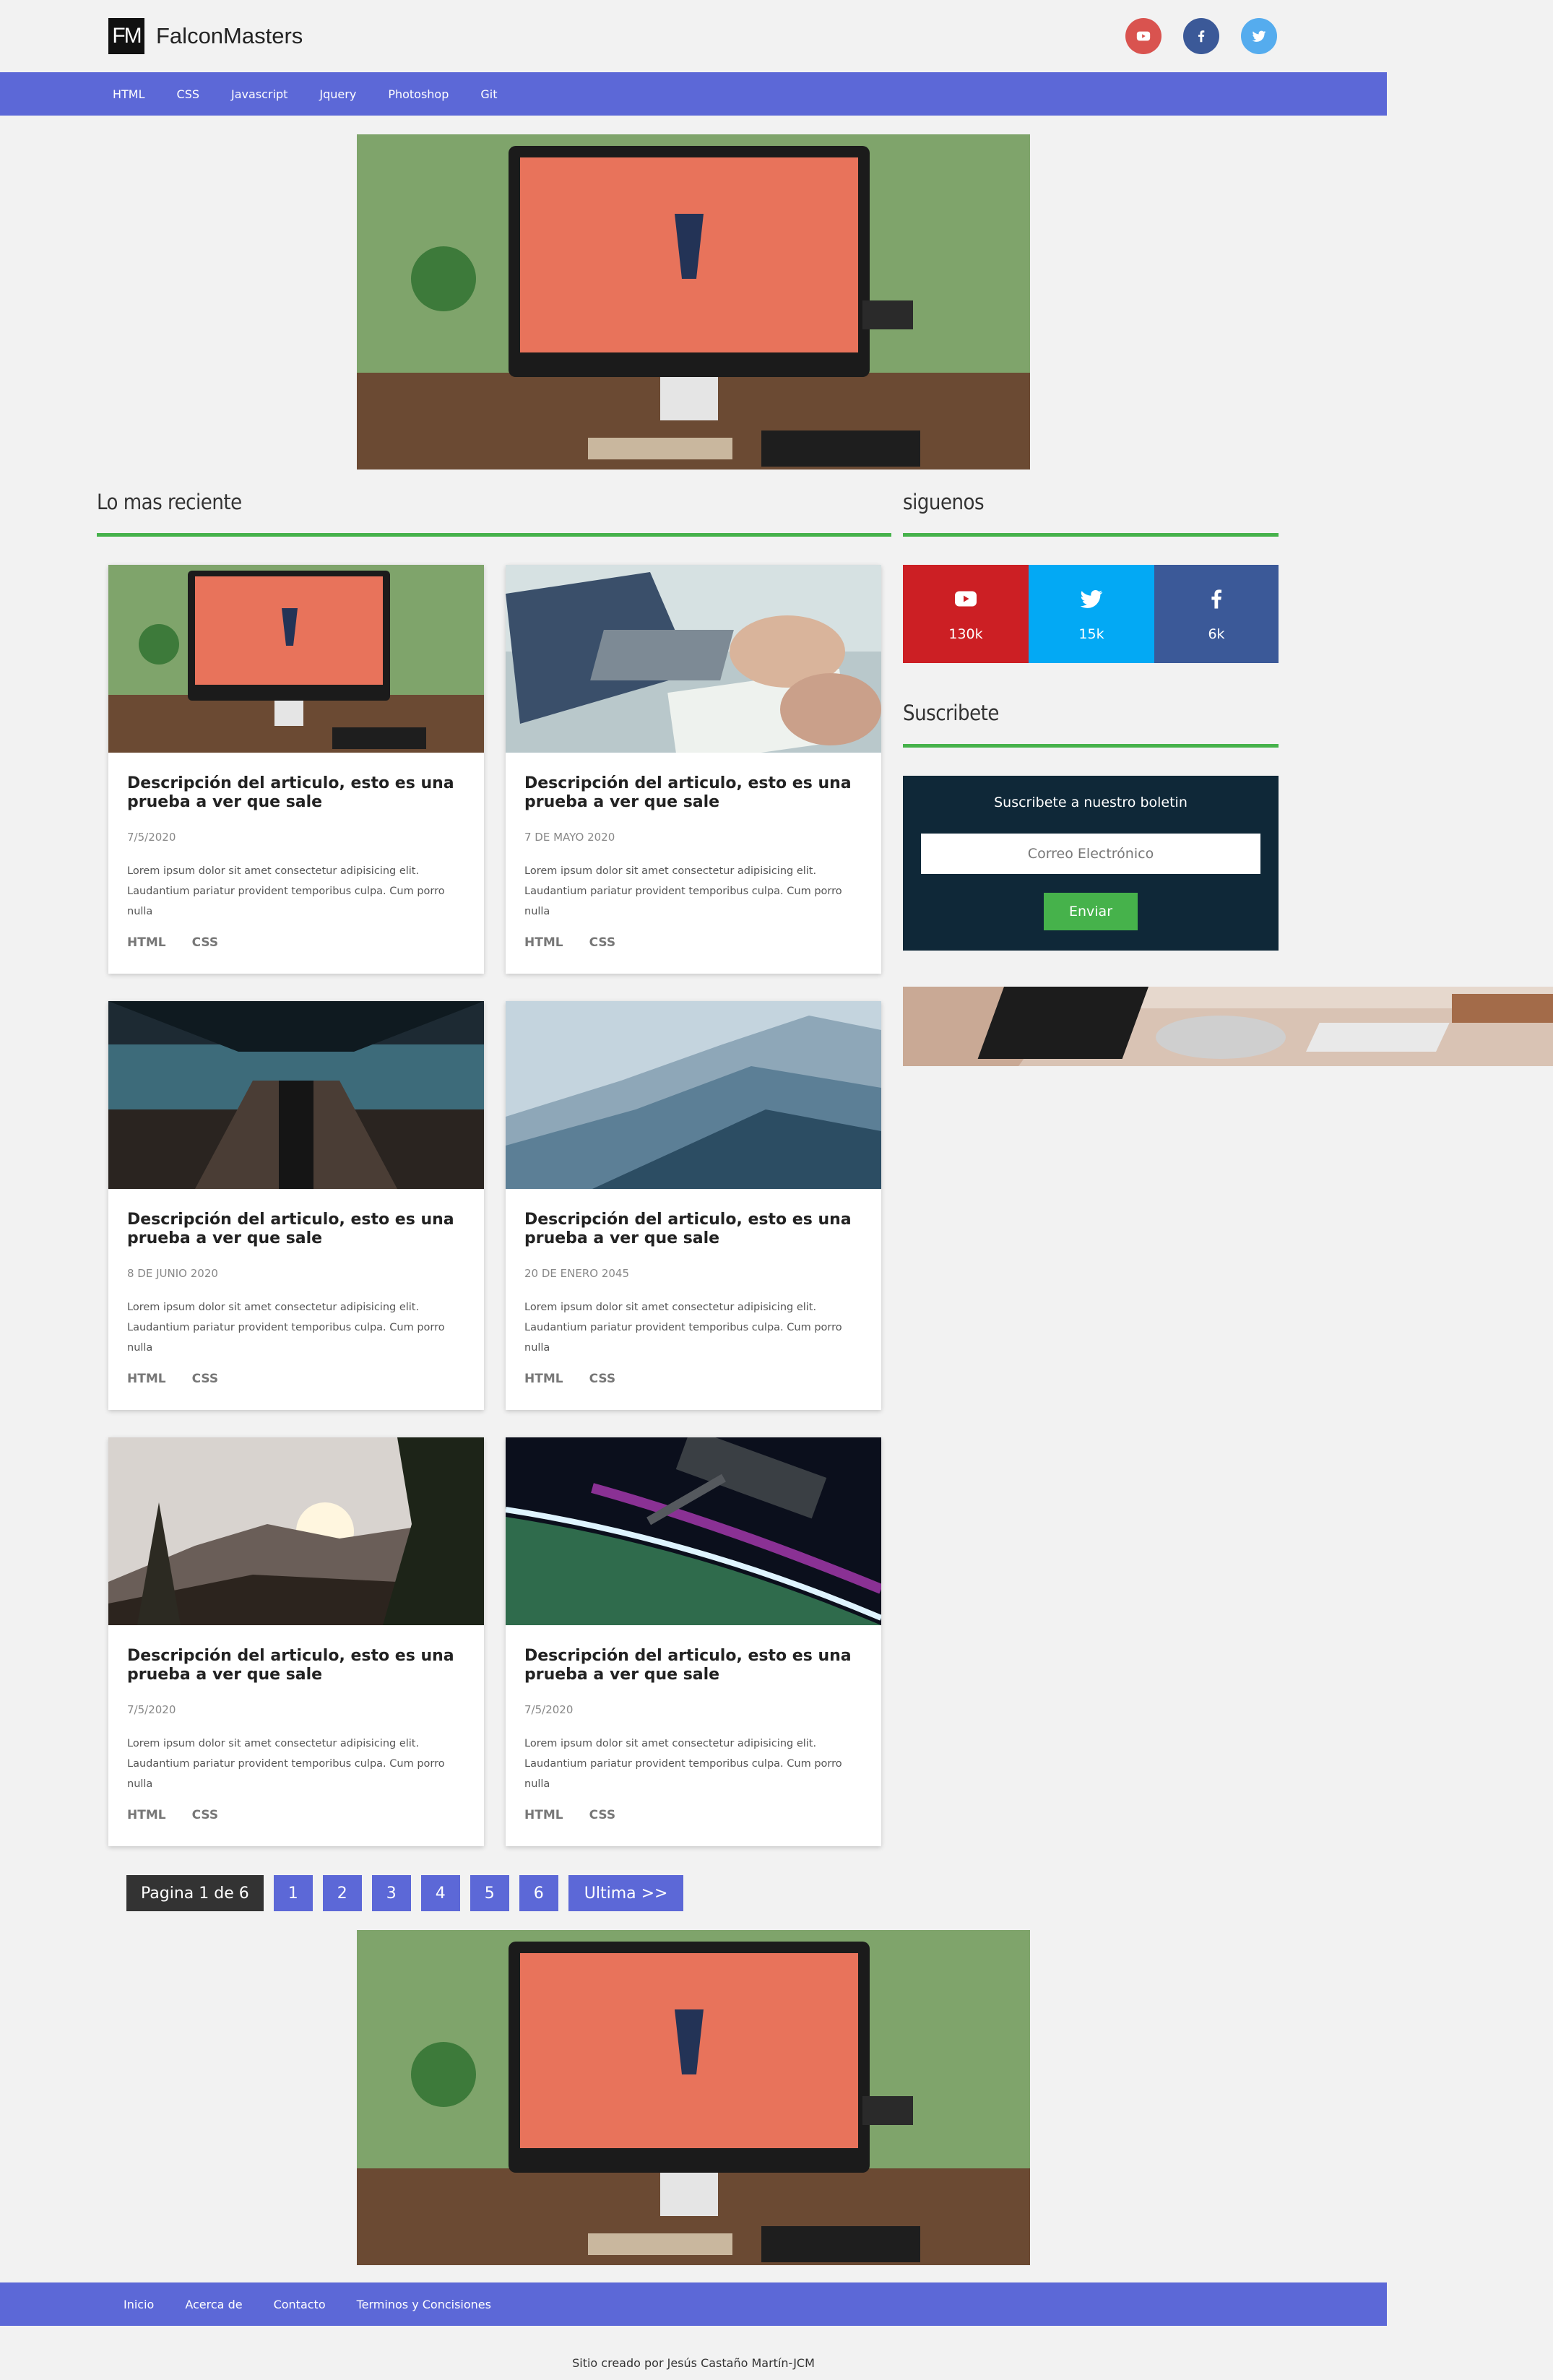 The height and width of the screenshot is (2380, 1553). Describe the element at coordinates (195, 1893) in the screenshot. I see `pagination-info: Pagina 1 de 6` at that location.